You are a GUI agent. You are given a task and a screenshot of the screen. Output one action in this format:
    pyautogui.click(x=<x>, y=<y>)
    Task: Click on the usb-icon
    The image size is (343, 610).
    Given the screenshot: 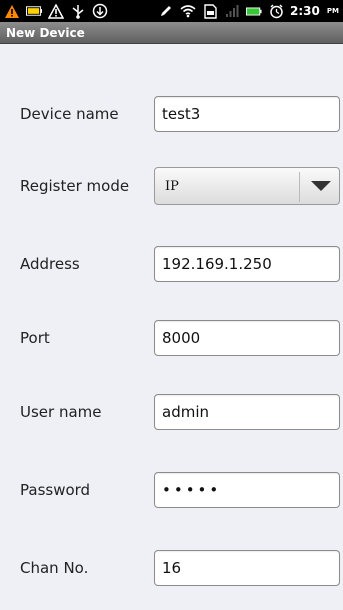 What is the action you would take?
    pyautogui.click(x=78, y=11)
    